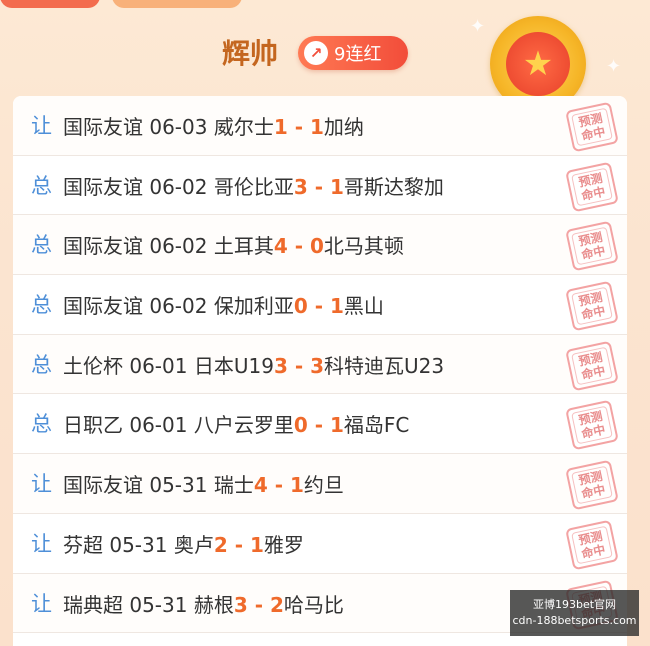 The height and width of the screenshot is (646, 650). Describe the element at coordinates (320, 424) in the screenshot. I see `list-item: 总日职乙 06-01 八户云罗里0 - 1福岛FC 预测 命中` at that location.